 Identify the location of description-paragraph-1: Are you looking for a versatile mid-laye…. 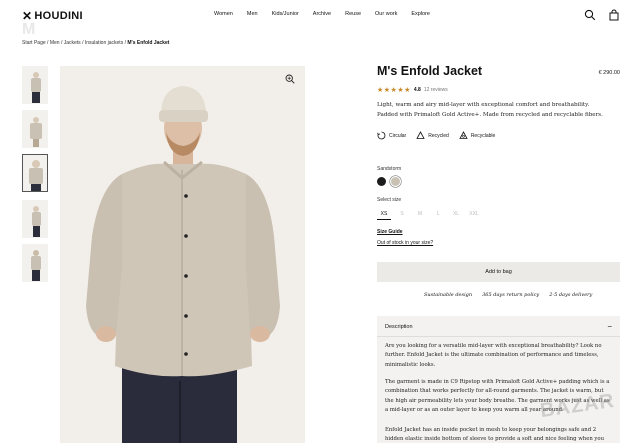
(493, 355).